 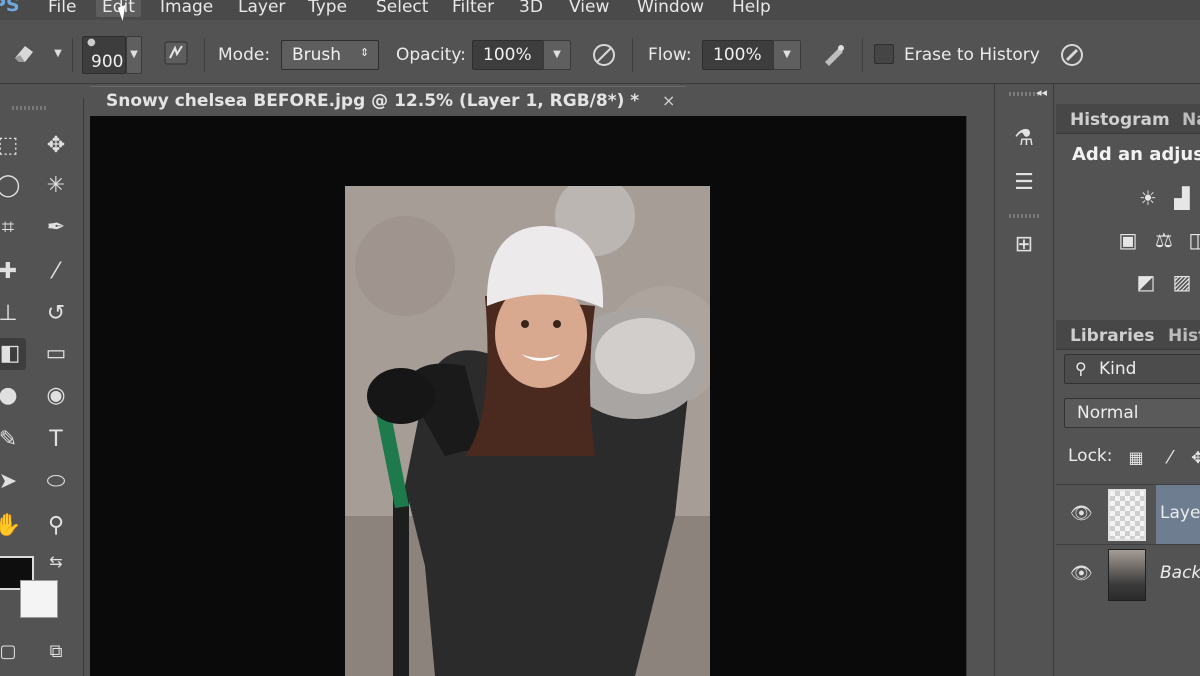 What do you see at coordinates (56, 562) in the screenshot?
I see `swap-colors-icon: ⇆` at bounding box center [56, 562].